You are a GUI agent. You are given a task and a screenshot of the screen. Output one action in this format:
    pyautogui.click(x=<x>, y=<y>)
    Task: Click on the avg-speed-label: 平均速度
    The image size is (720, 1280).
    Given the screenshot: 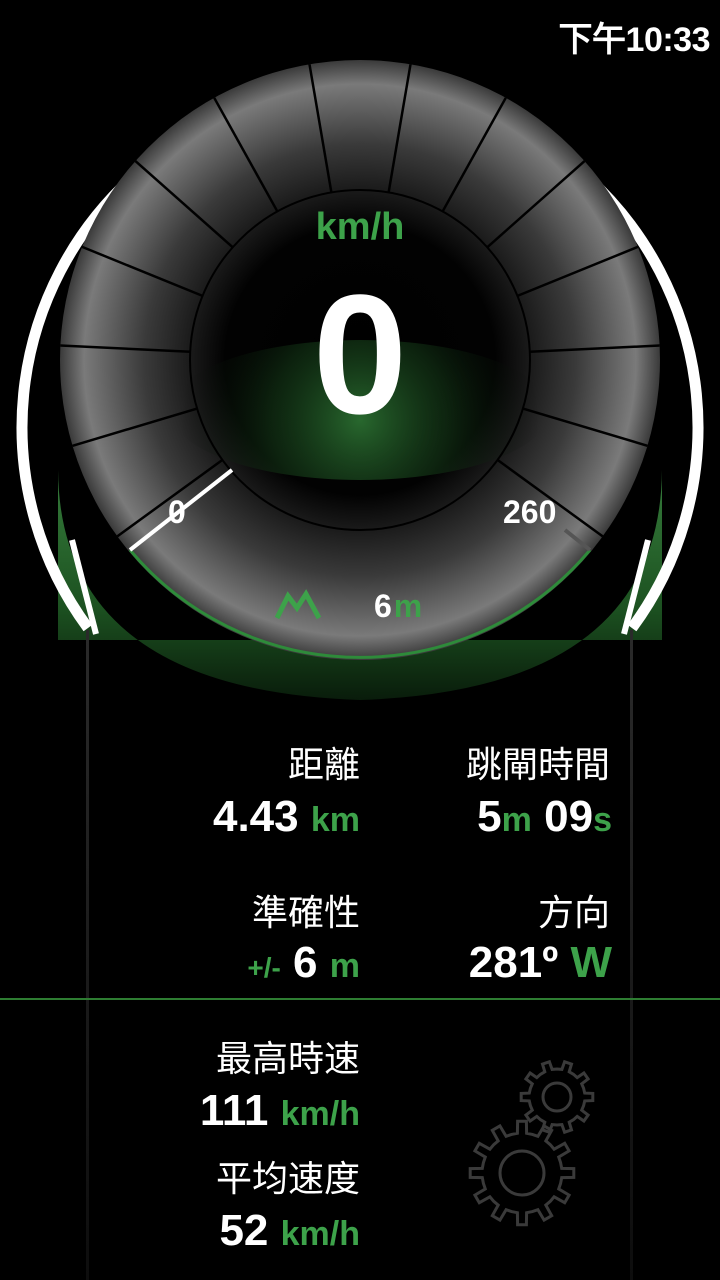 What is the action you would take?
    pyautogui.click(x=287, y=1179)
    